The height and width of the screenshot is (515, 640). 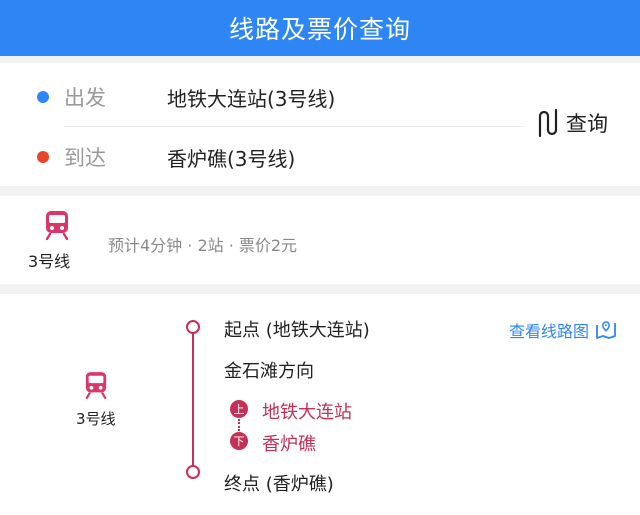 I want to click on destination-dot-icon, so click(x=43, y=157).